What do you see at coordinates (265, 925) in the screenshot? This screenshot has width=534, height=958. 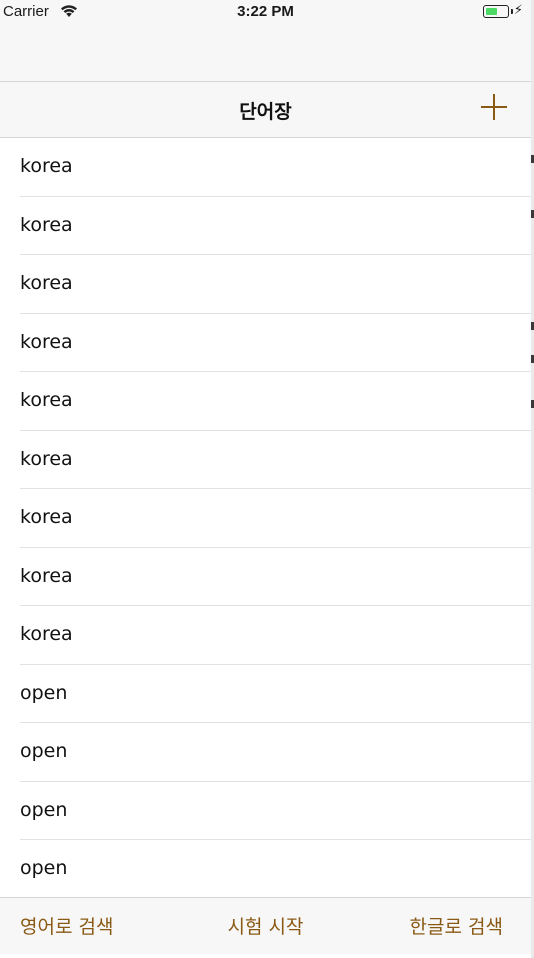 I see `bottom-toolbar: 영어로 검색 시험 시작 한글로 검색` at bounding box center [265, 925].